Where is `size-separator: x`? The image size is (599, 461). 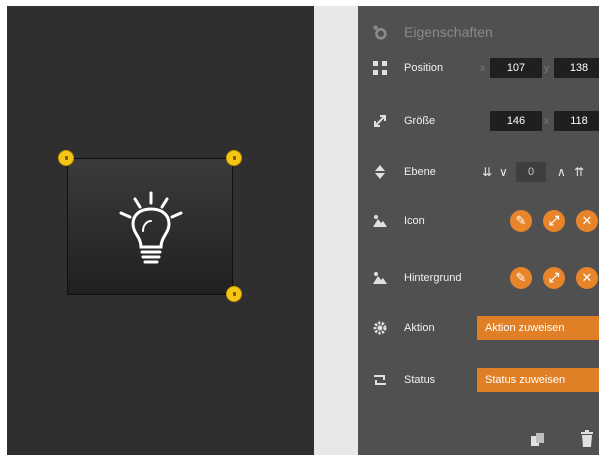 size-separator: x is located at coordinates (546, 121).